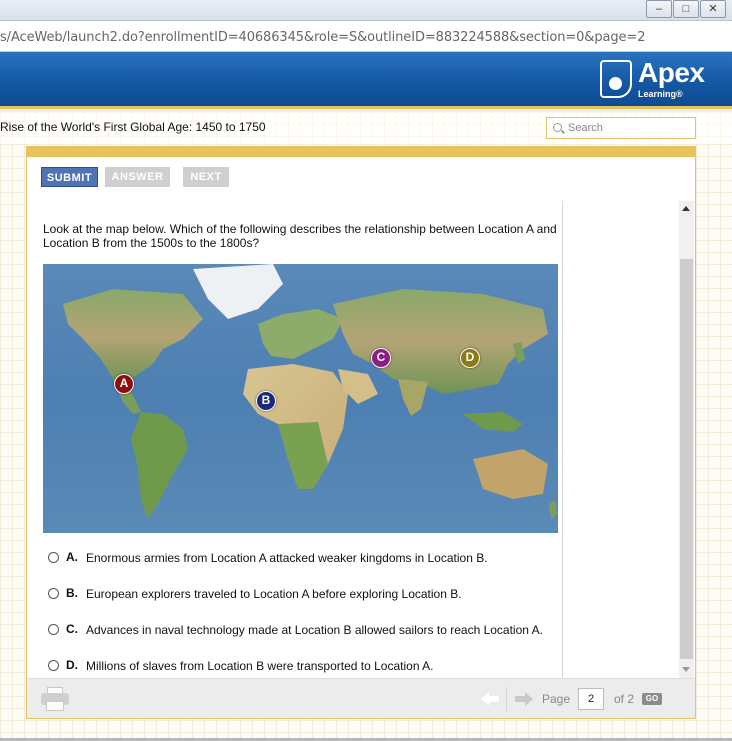 The height and width of the screenshot is (741, 732). I want to click on panel-accent-bar, so click(361, 152).